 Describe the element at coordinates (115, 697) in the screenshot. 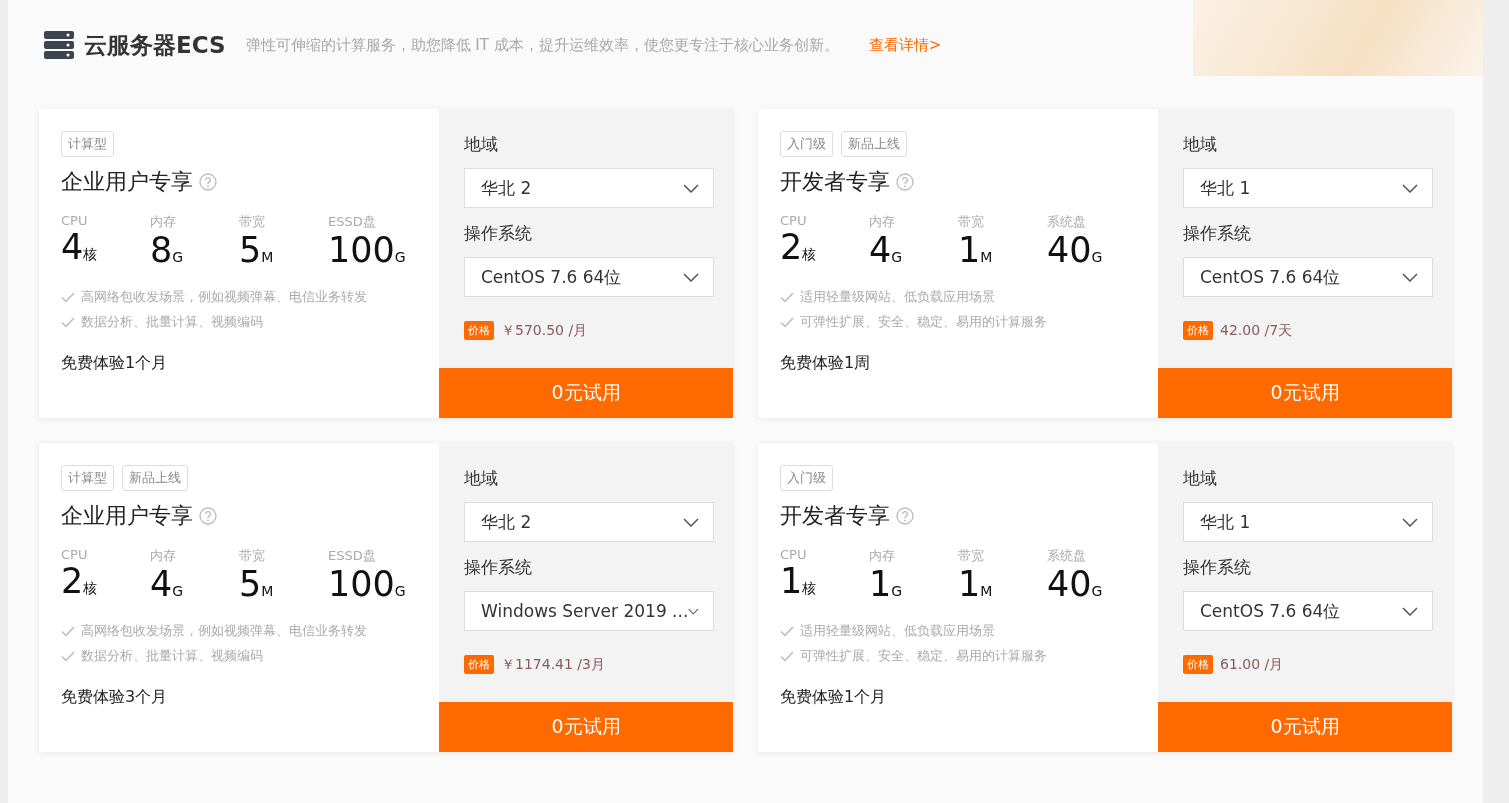

I see `trial-text: 免费体验3个月` at that location.